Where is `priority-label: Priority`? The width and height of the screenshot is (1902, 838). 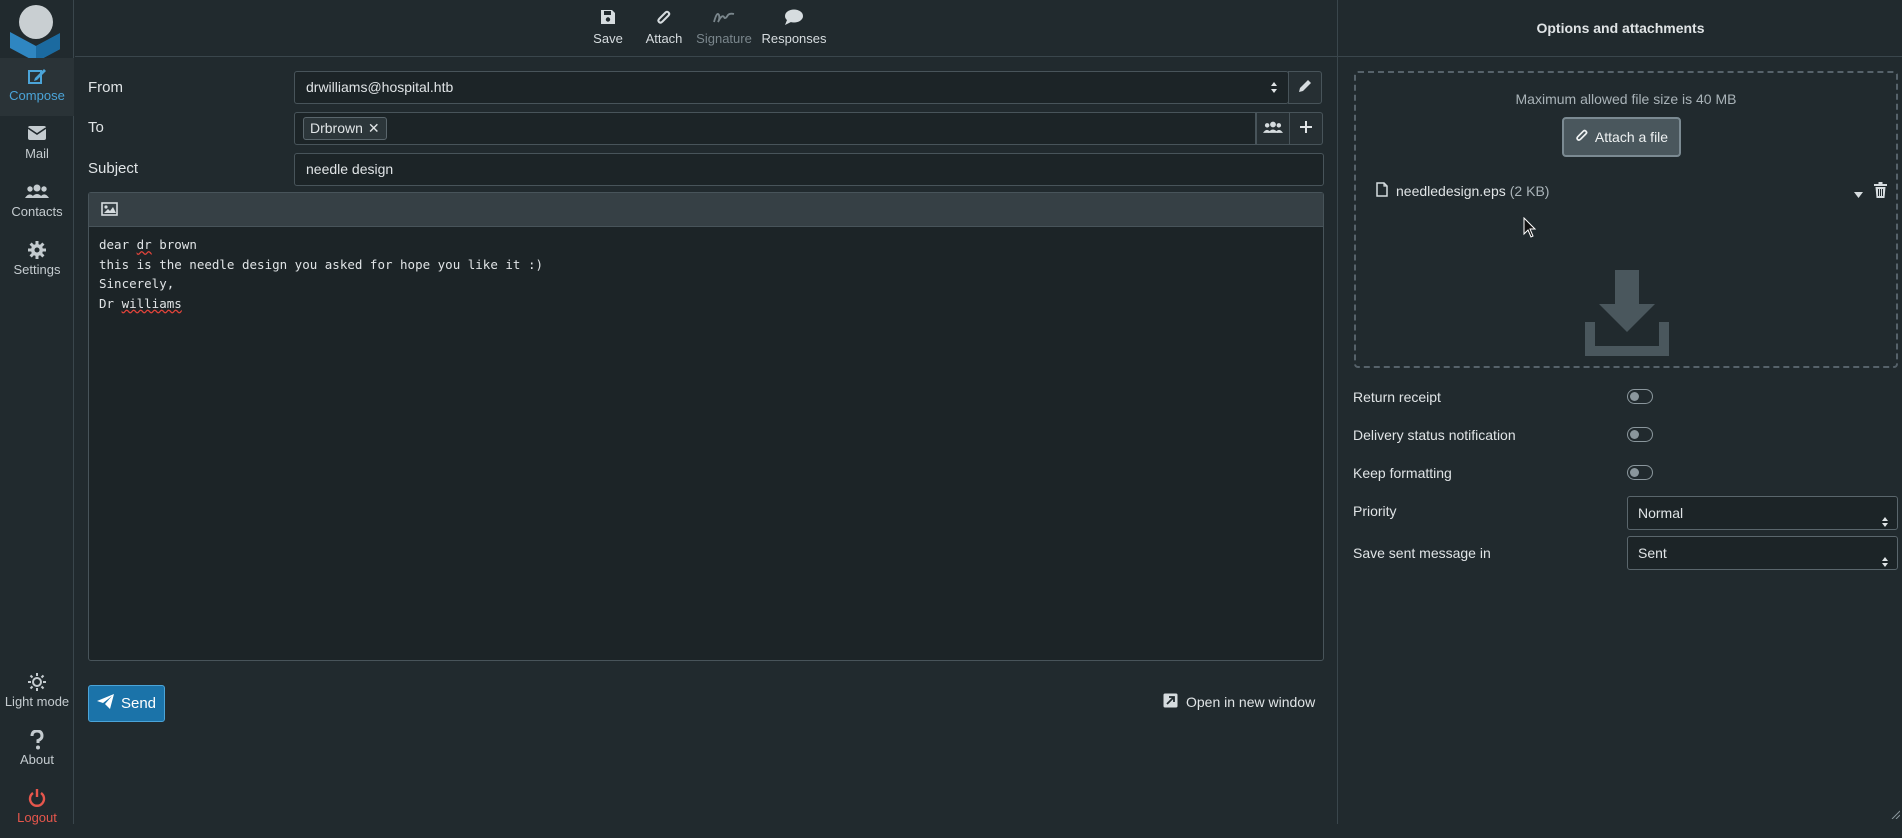 priority-label: Priority is located at coordinates (1375, 511).